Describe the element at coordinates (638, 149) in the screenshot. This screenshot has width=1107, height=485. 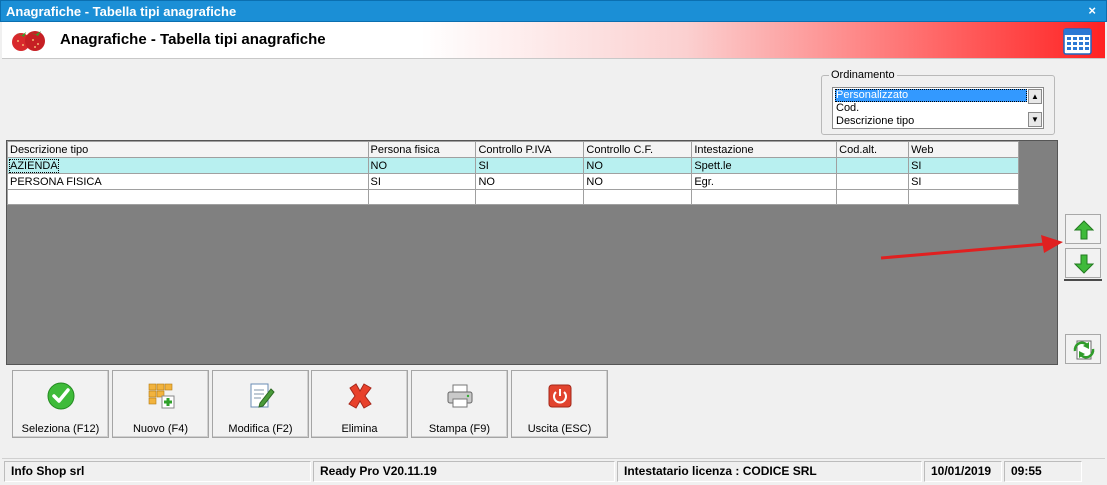
I see `column-header: Controllo C.F.` at that location.